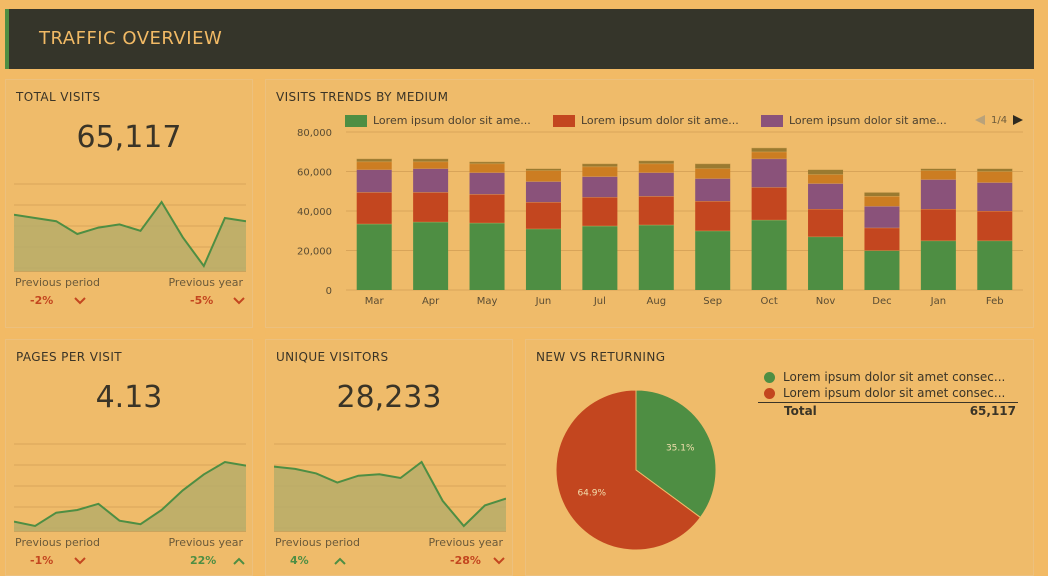 The image size is (1048, 576). I want to click on dashboard-header: TRAFFIC OVERVIEW, so click(519, 39).